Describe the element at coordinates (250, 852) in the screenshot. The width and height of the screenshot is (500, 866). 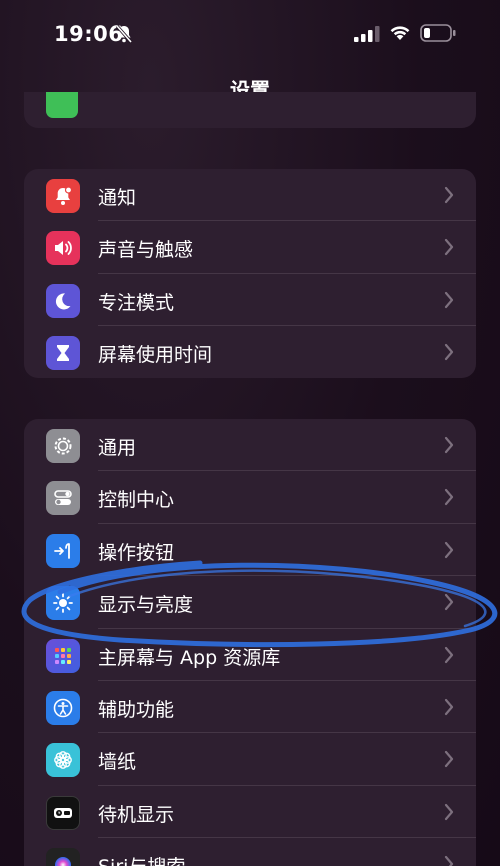
I see `settings-row-siri: Siri与搜索` at that location.